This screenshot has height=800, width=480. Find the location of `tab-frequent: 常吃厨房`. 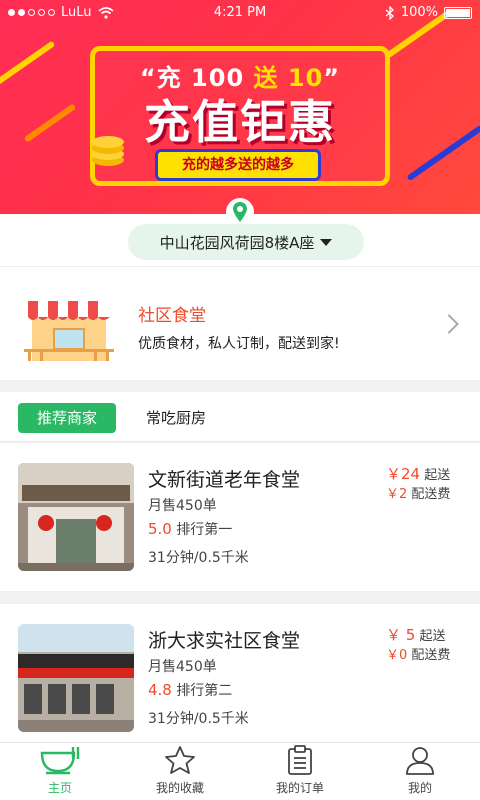

tab-frequent: 常吃厨房 is located at coordinates (176, 418).